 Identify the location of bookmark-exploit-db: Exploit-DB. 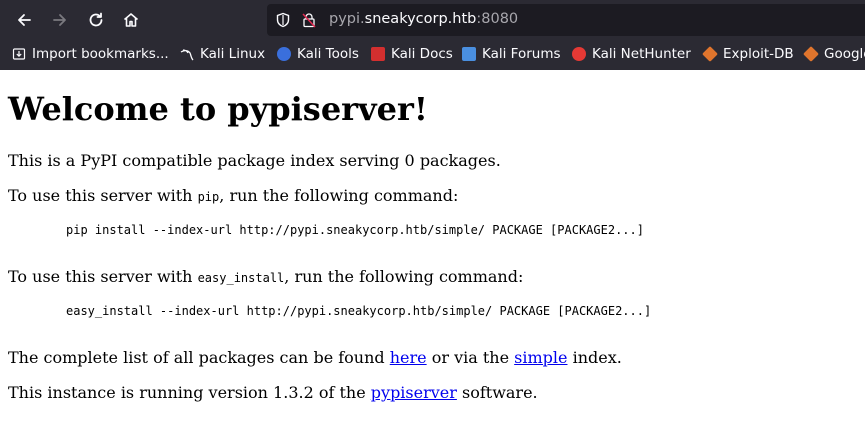
(748, 54).